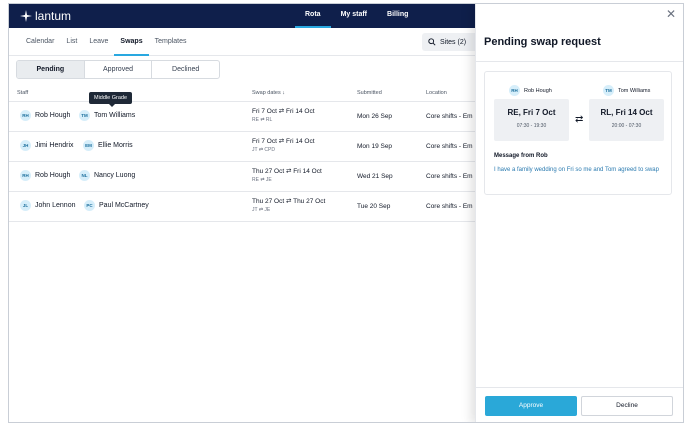  I want to click on requester-name: Jimi Hendrix, so click(54, 145).